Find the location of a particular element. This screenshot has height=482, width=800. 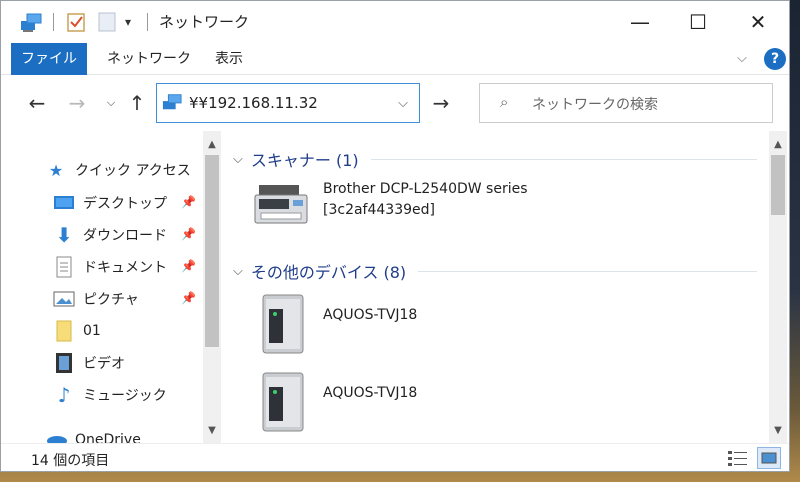

sidebar-item-downloads: ⬇ ダウンロード is located at coordinates (110, 235).